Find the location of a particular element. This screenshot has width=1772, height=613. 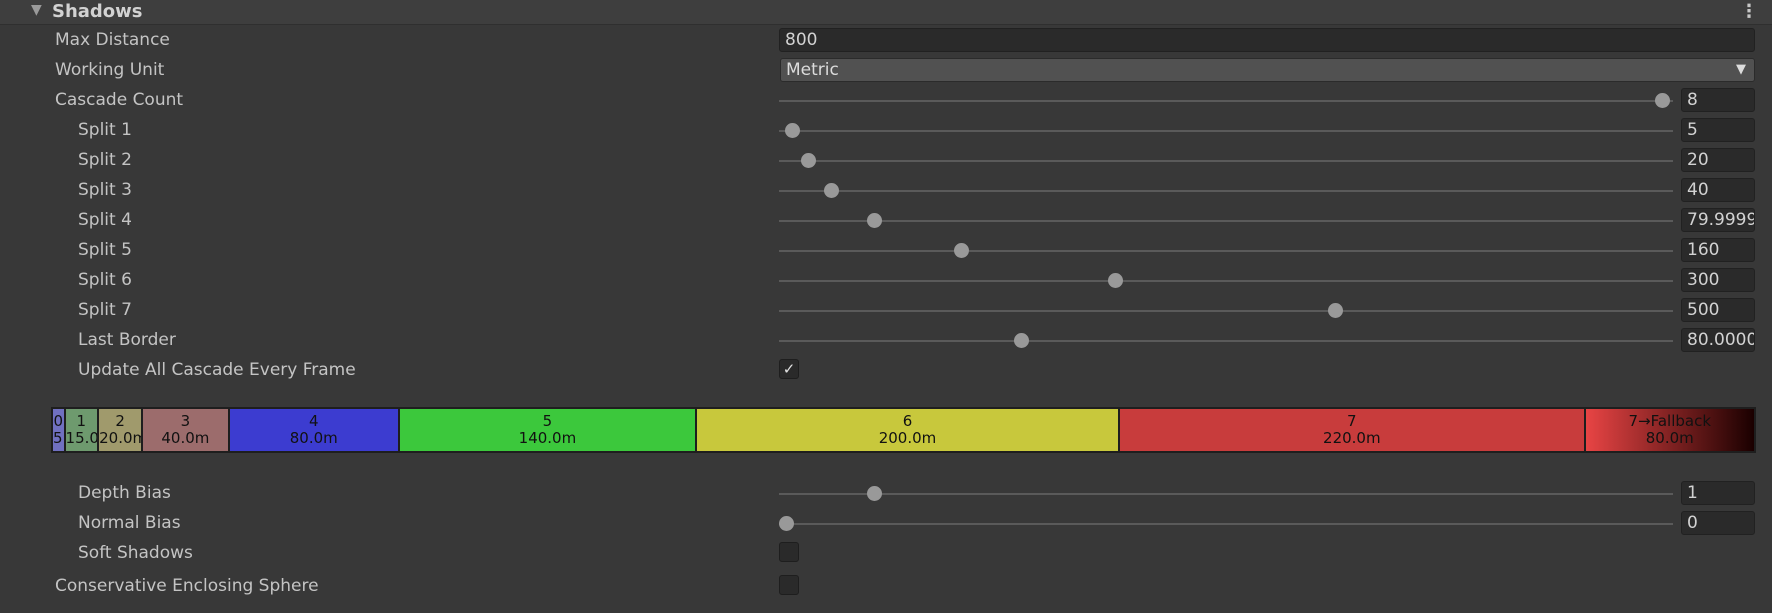

cascade-index: 2 is located at coordinates (120, 421).